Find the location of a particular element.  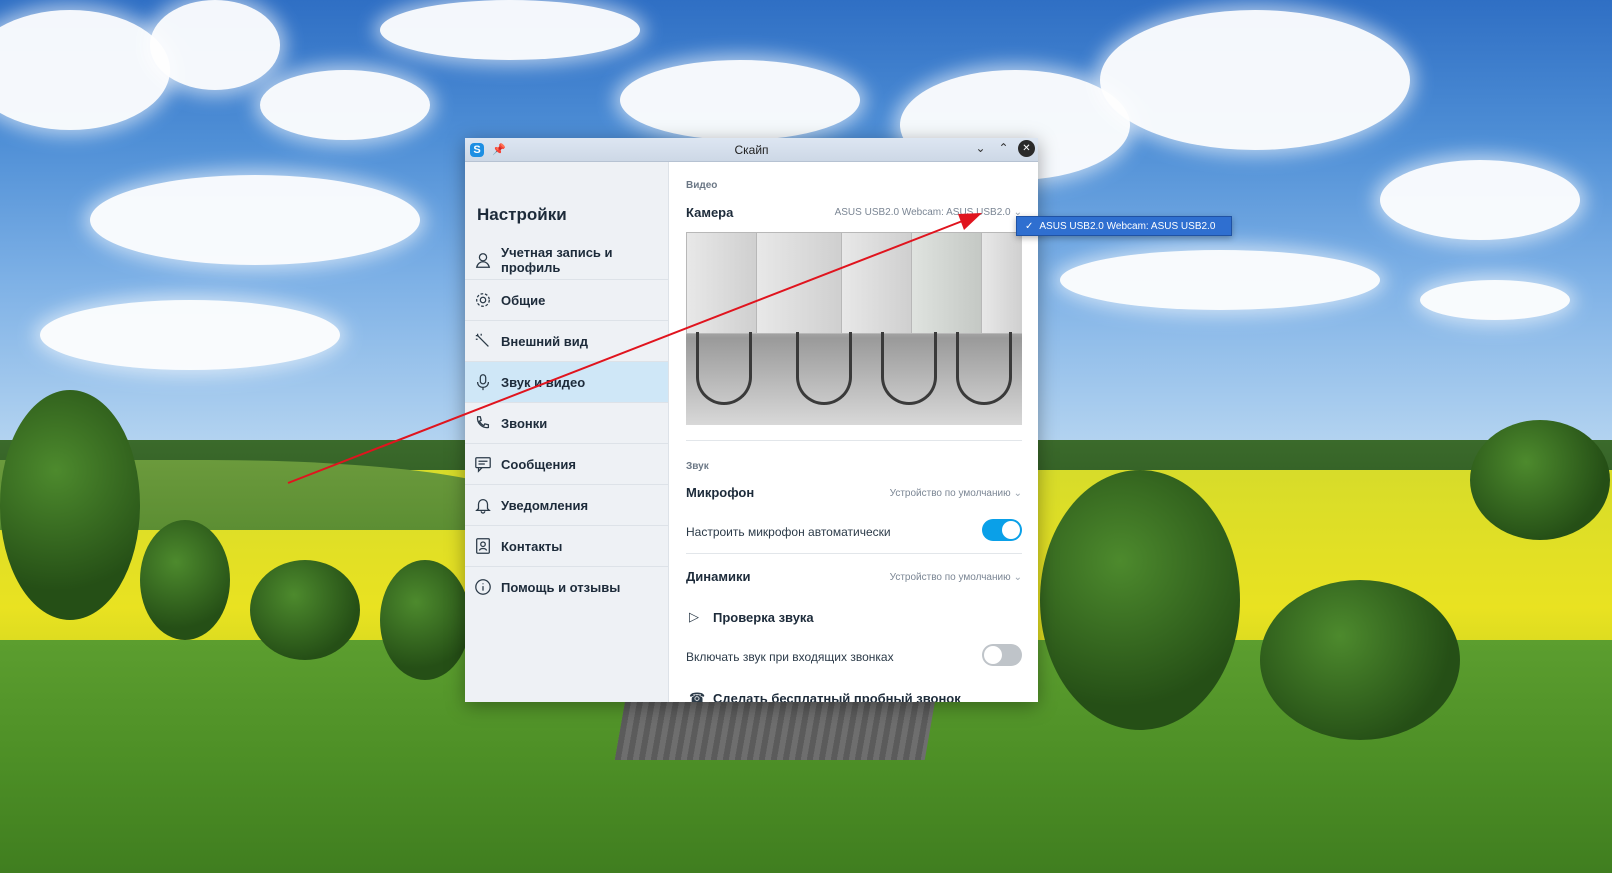

sidebar-item-help: Помощь и отзывы is located at coordinates (566, 587).